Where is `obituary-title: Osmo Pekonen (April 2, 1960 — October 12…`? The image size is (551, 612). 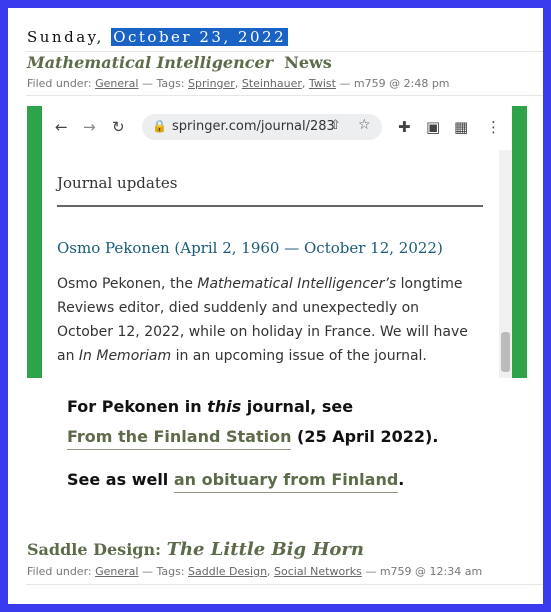 obituary-title: Osmo Pekonen (April 2, 1960 — October 12… is located at coordinates (250, 248).